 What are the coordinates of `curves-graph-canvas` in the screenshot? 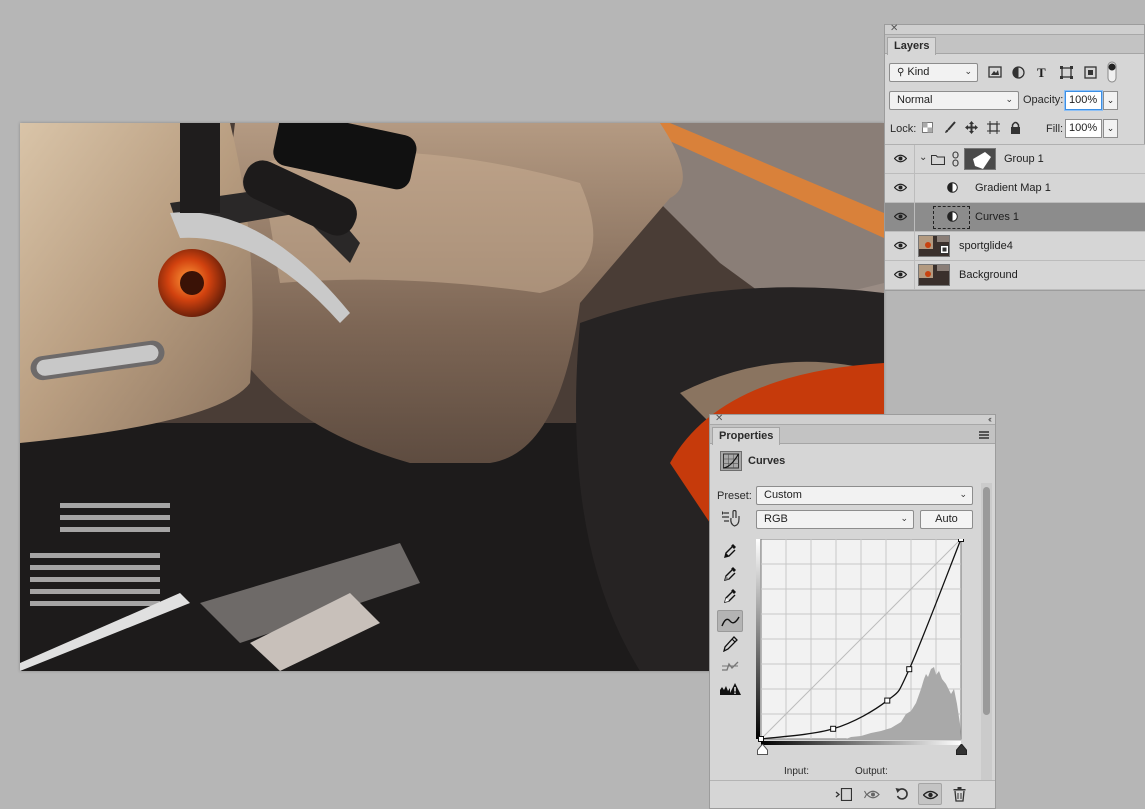 It's located at (862, 640).